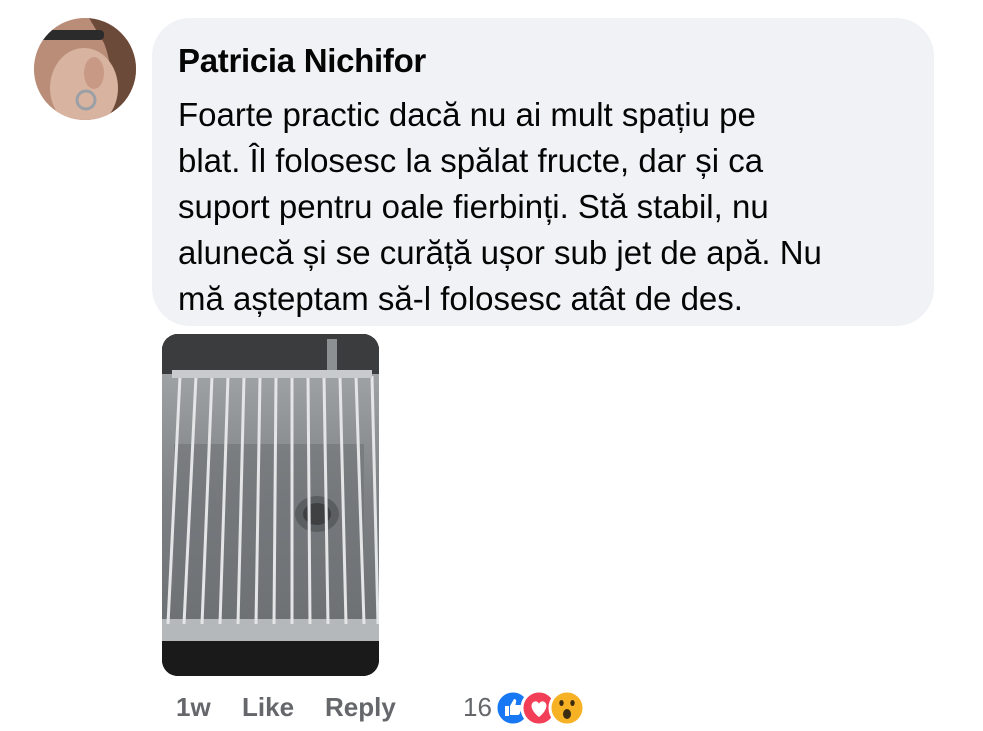 The width and height of the screenshot is (983, 731). Describe the element at coordinates (193, 707) in the screenshot. I see `comment-time: 1w` at that location.